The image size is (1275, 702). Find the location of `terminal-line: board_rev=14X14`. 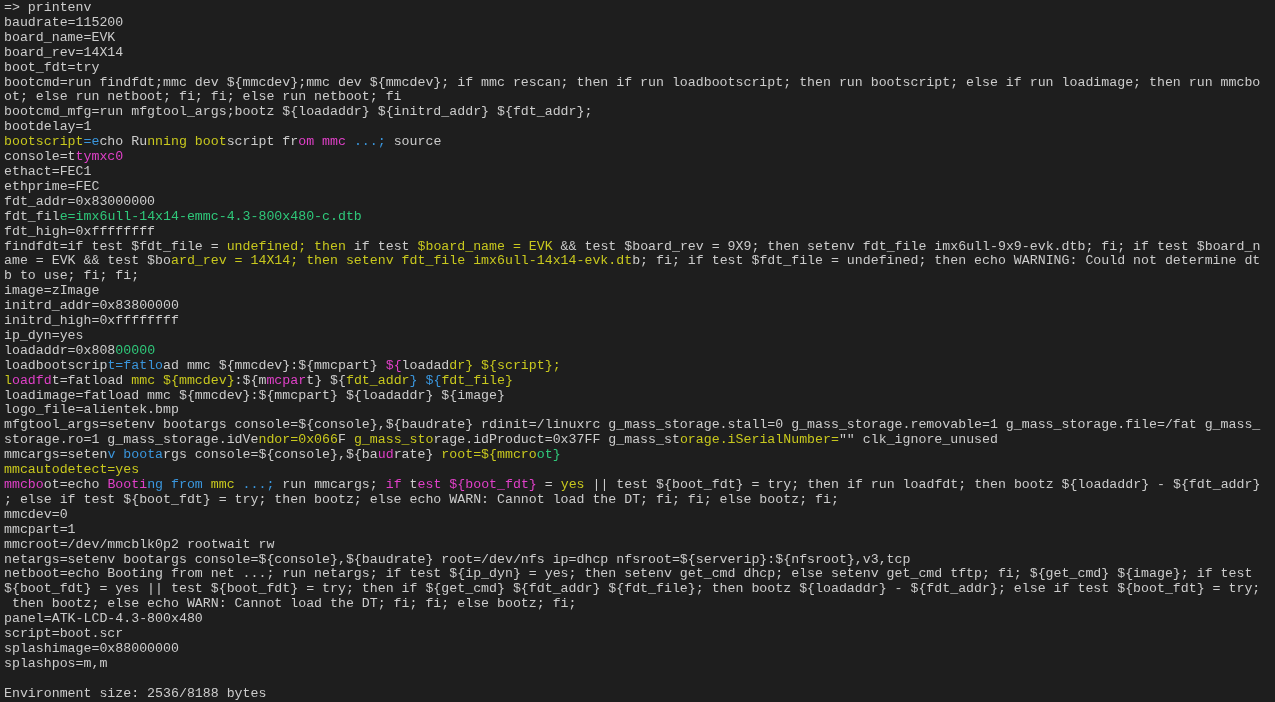

terminal-line: board_rev=14X14 is located at coordinates (64, 53).